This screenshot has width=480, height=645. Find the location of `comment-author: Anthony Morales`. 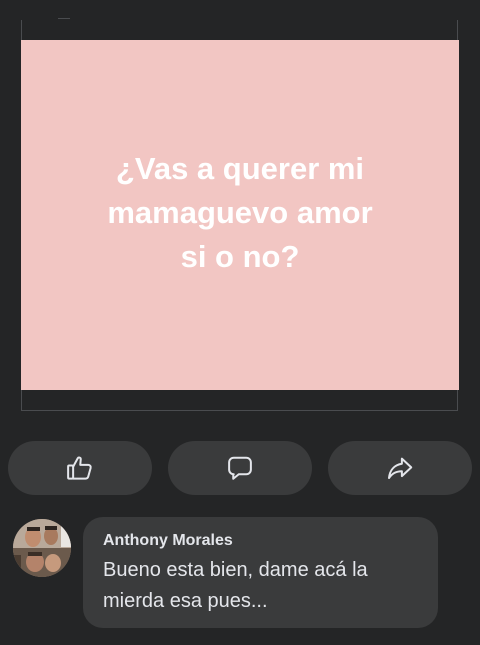

comment-author: Anthony Morales is located at coordinates (260, 541).